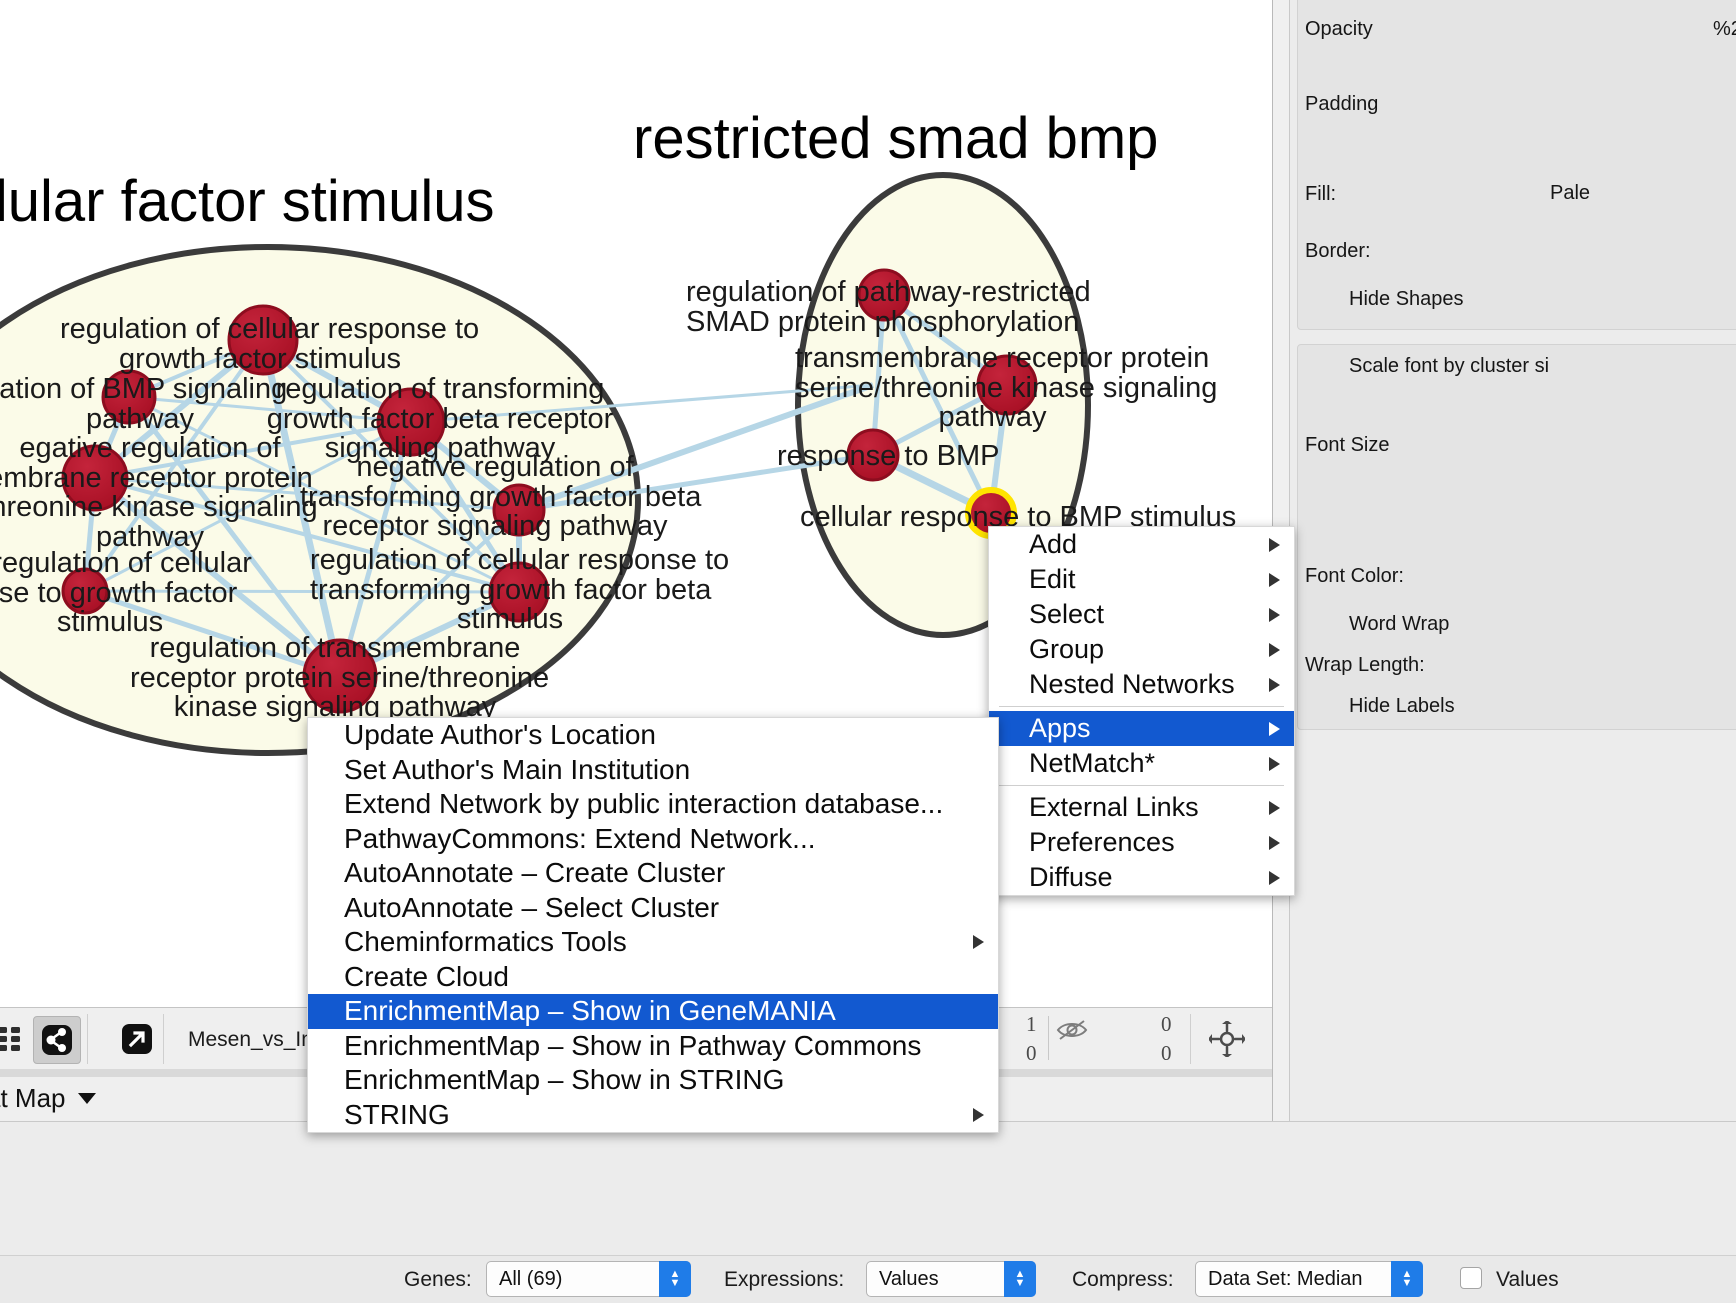  Describe the element at coordinates (1071, 877) in the screenshot. I see `menu-item-label: Diffuse` at that location.